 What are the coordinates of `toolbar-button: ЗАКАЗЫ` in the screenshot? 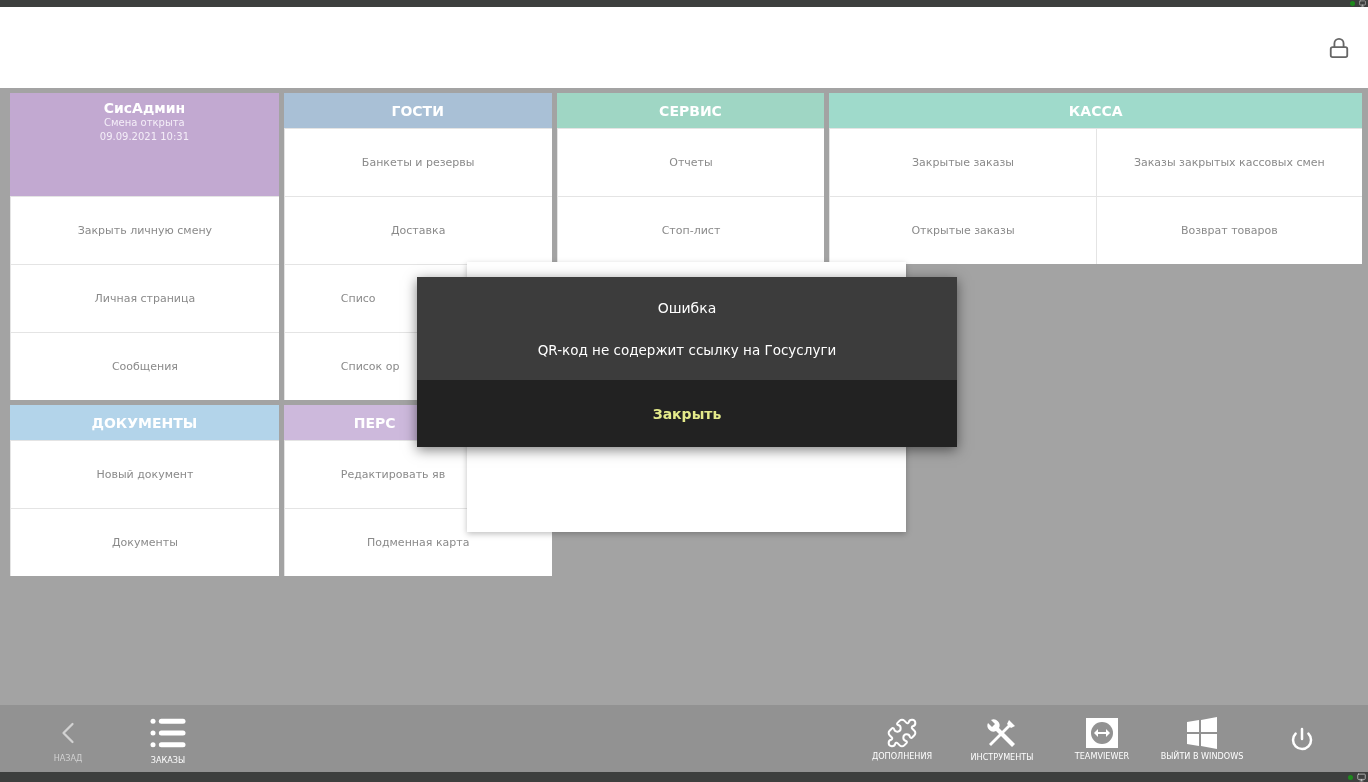 It's located at (168, 738).